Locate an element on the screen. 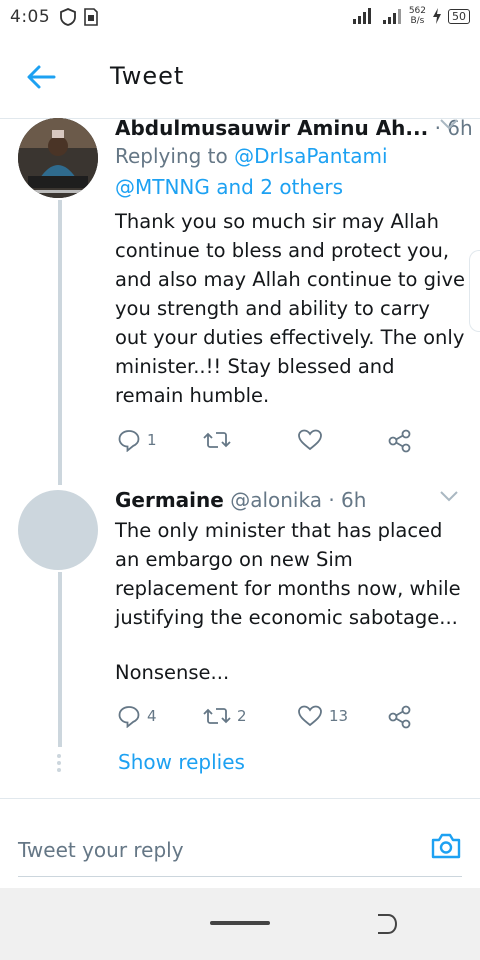  author-name: Germaine is located at coordinates (169, 500).